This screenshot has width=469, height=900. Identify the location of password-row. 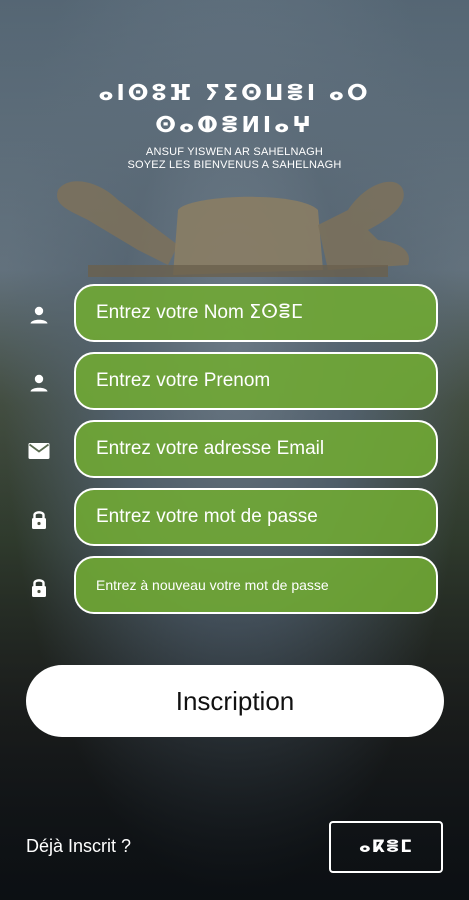
(234, 519).